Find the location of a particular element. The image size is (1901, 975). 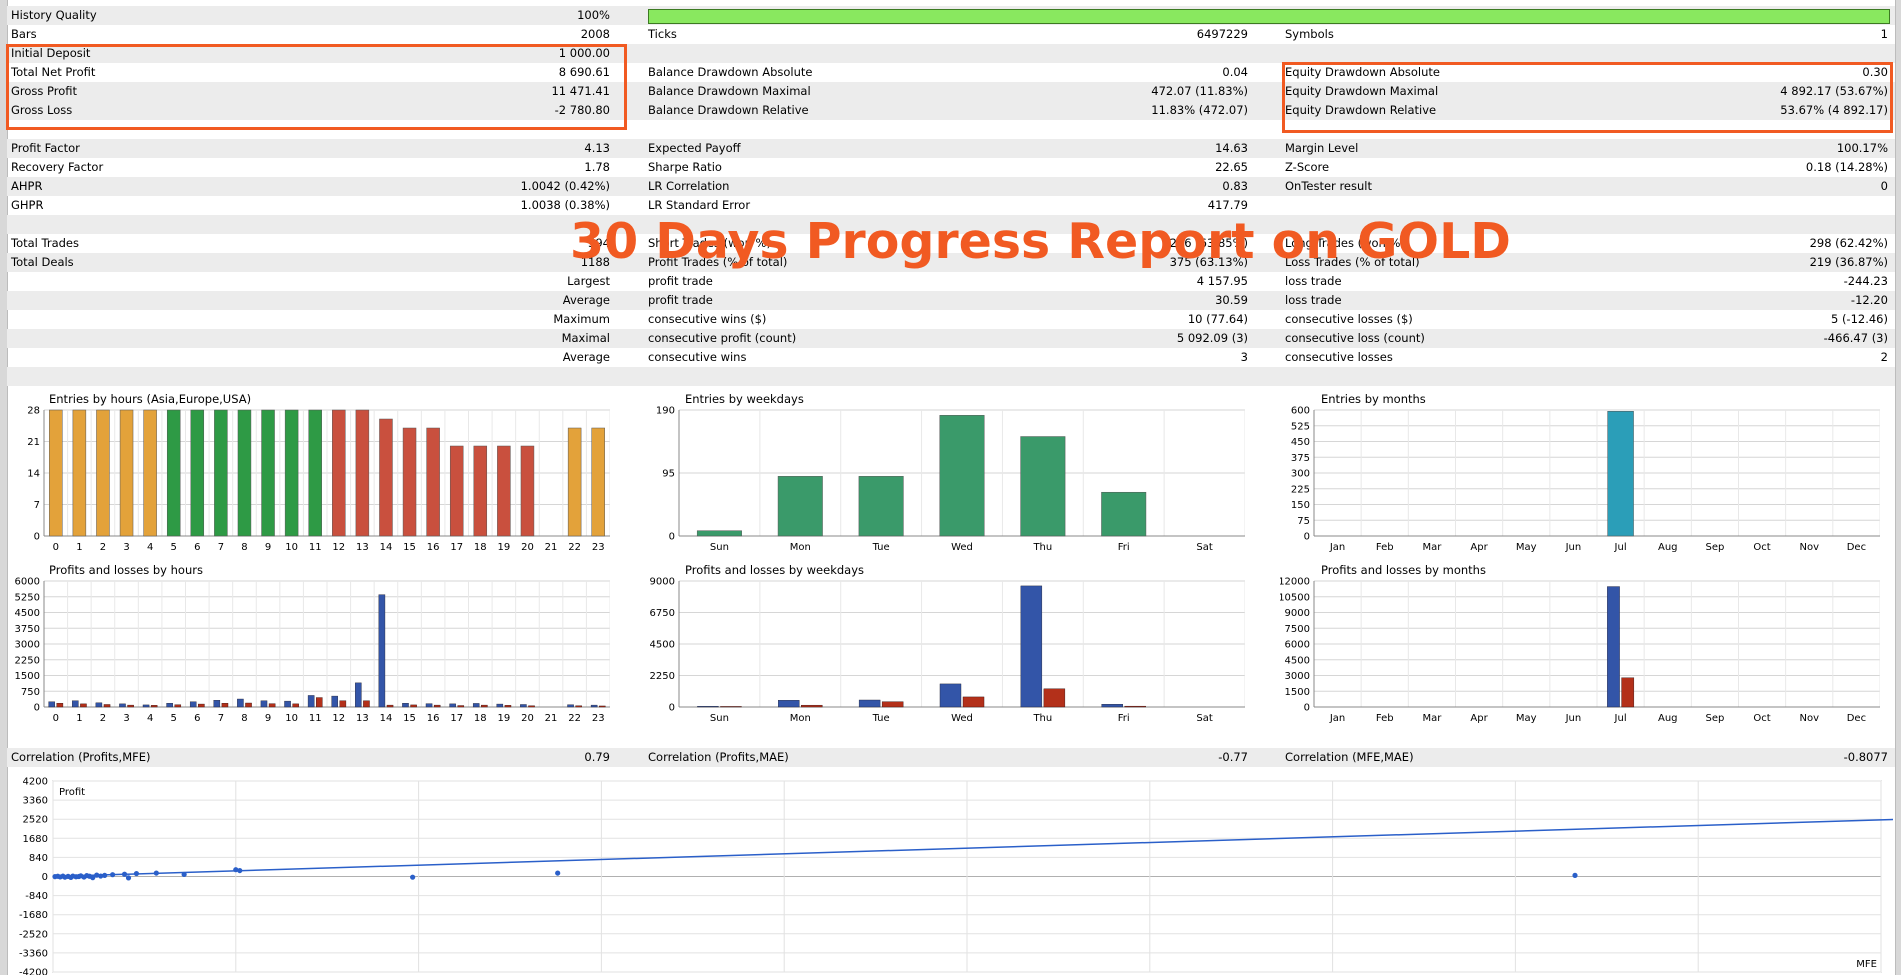

x-tick-label: Apr is located at coordinates (1479, 718).